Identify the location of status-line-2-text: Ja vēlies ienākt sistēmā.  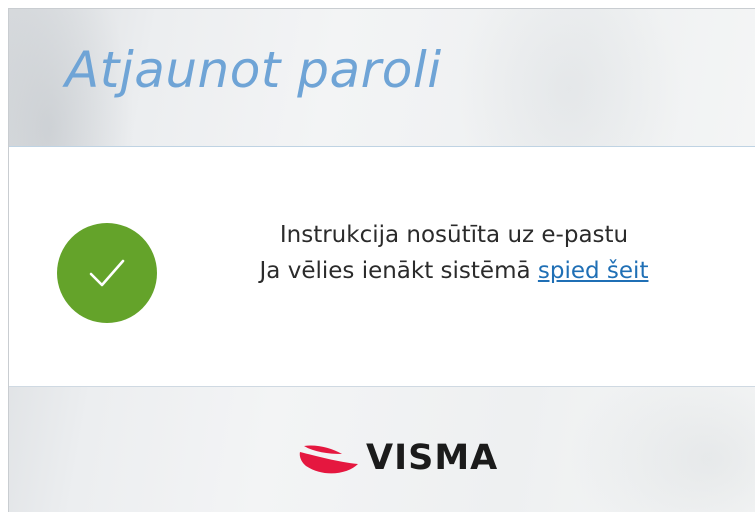
(395, 271).